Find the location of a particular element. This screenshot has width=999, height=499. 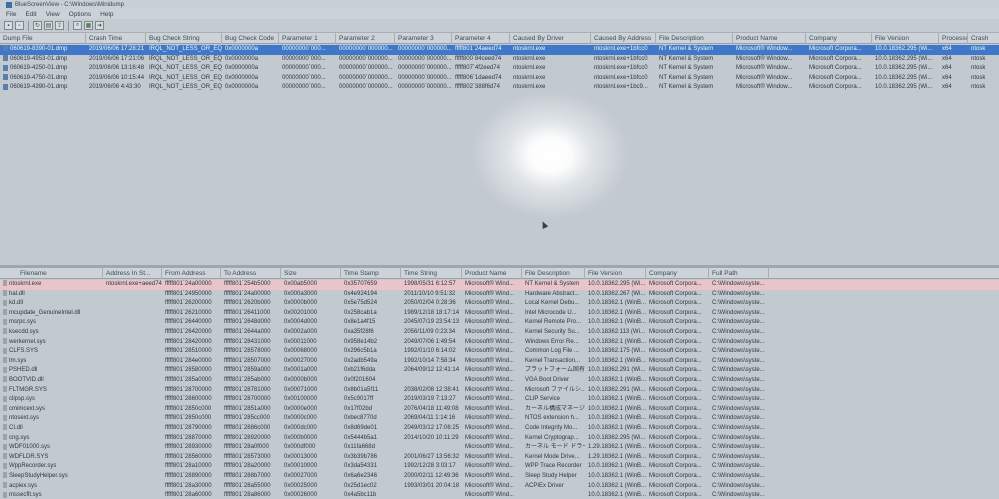

driver-filename: cmimcext.sys is located at coordinates (27, 408).